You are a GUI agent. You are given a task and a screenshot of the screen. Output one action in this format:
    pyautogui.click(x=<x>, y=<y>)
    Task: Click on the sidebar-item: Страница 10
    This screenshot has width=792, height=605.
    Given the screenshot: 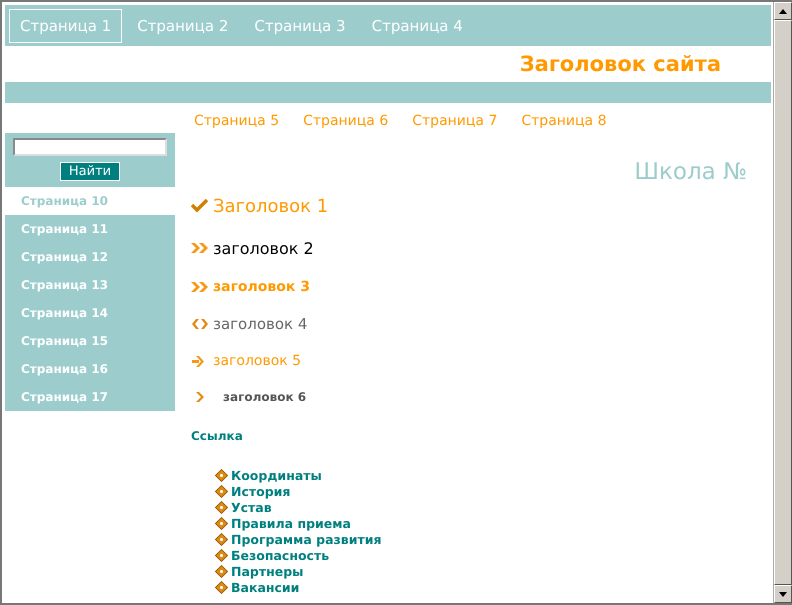 What is the action you would take?
    pyautogui.click(x=90, y=201)
    